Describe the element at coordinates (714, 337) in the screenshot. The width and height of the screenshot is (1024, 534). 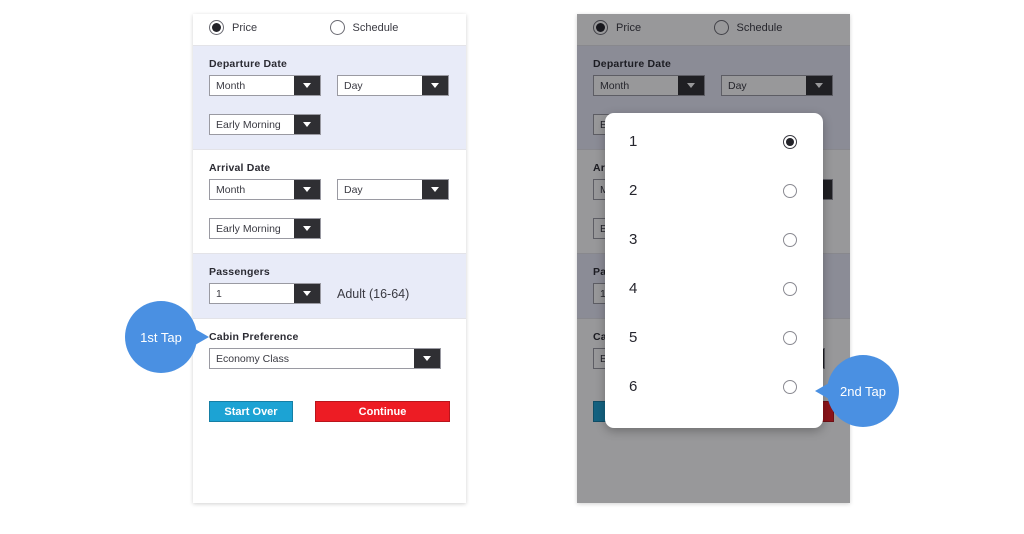
I see `list-item: 5` at that location.